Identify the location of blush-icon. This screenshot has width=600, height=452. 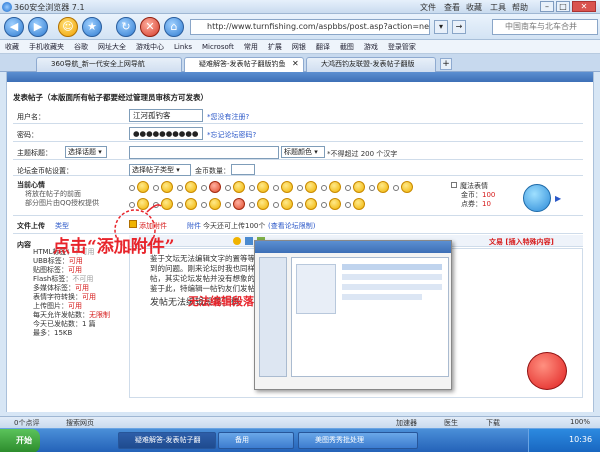
(191, 204).